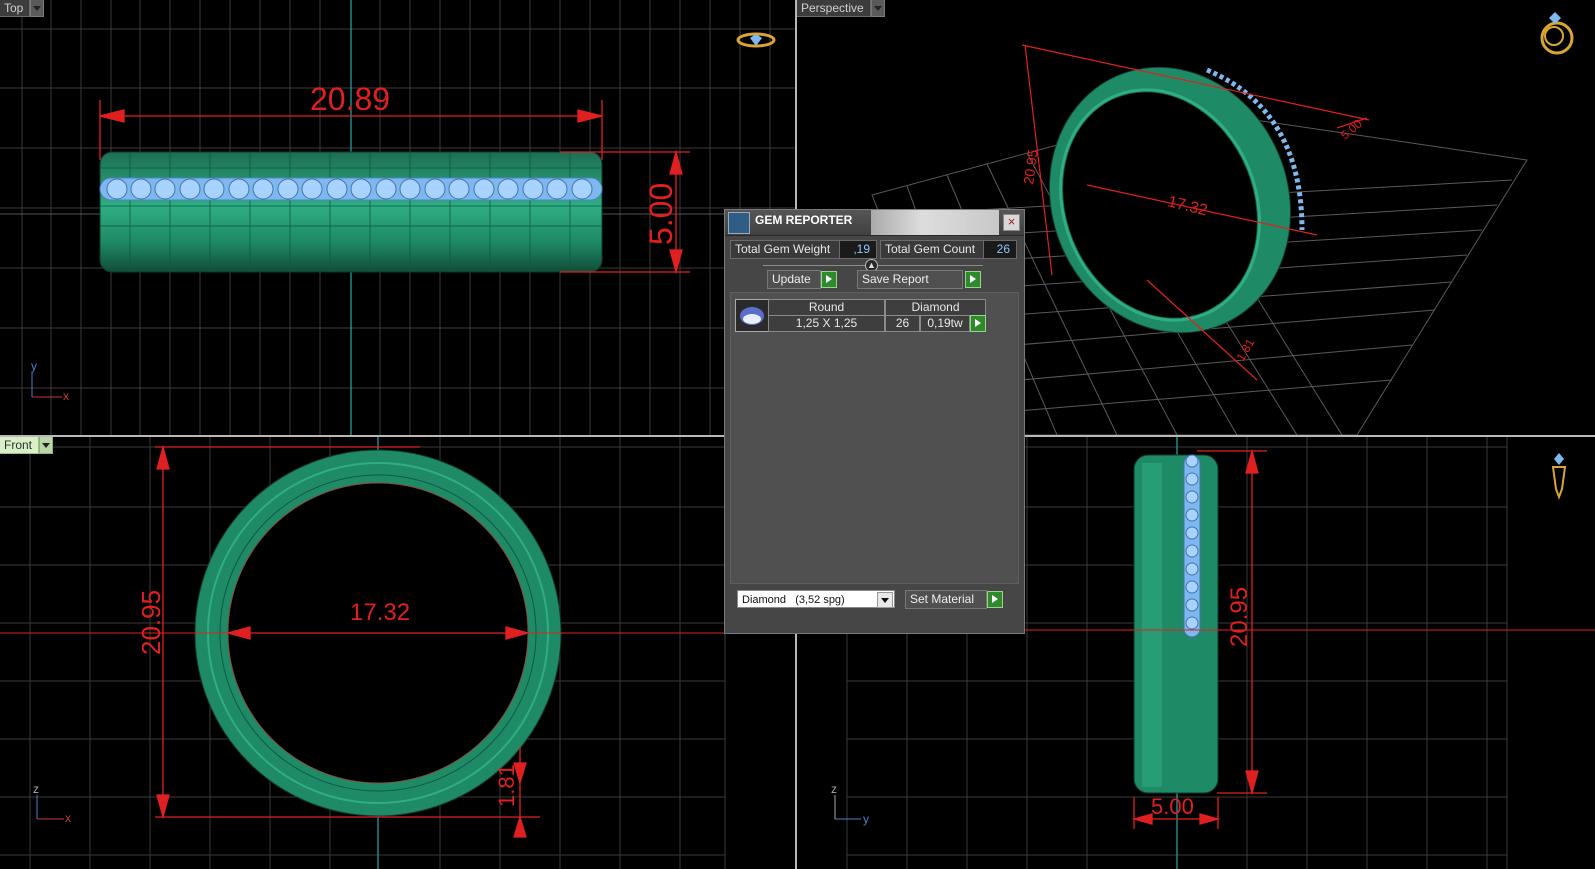 The image size is (1595, 869). I want to click on svg-text: 5.00, so click(1172, 806).